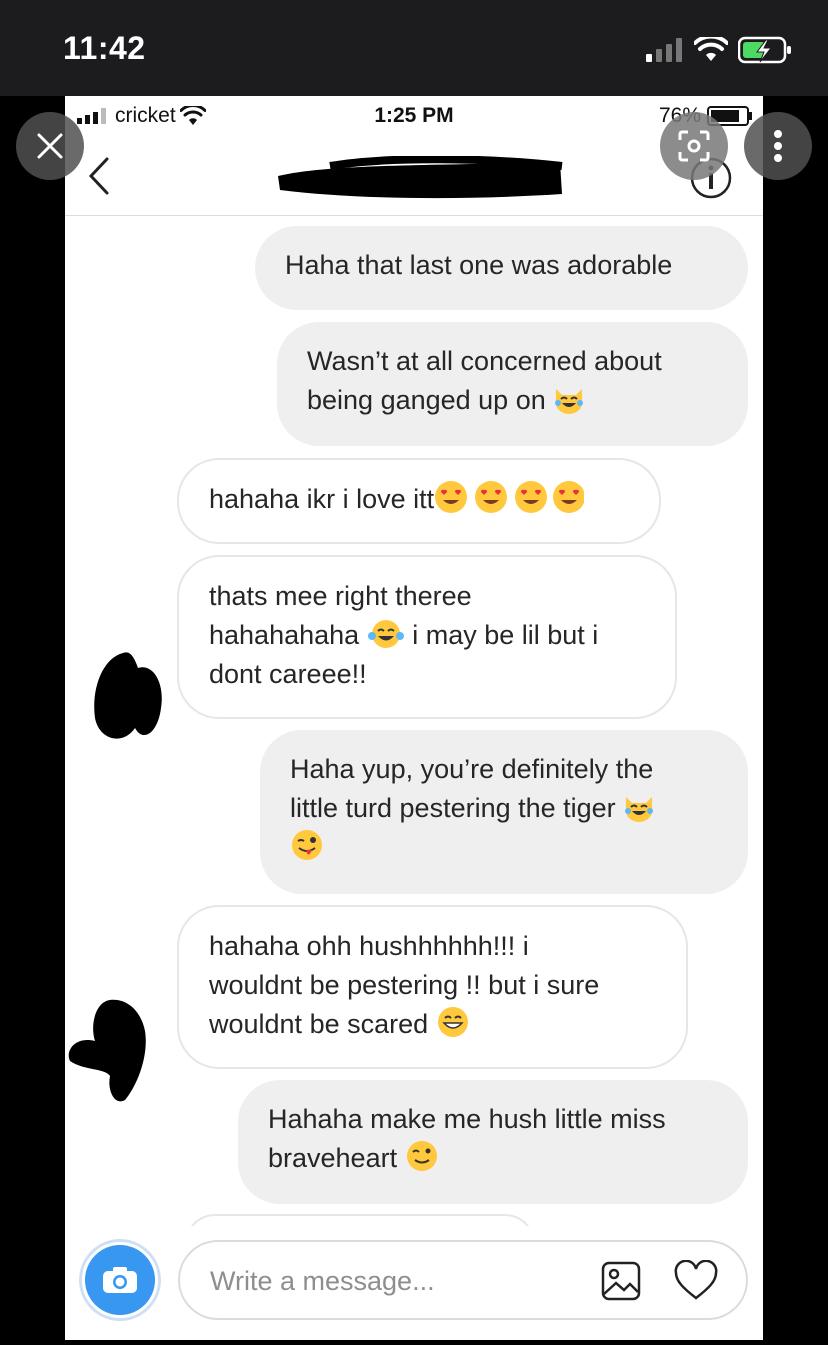 The width and height of the screenshot is (828, 1345). Describe the element at coordinates (340, 596) in the screenshot. I see `message-line: thats mee right theree` at that location.